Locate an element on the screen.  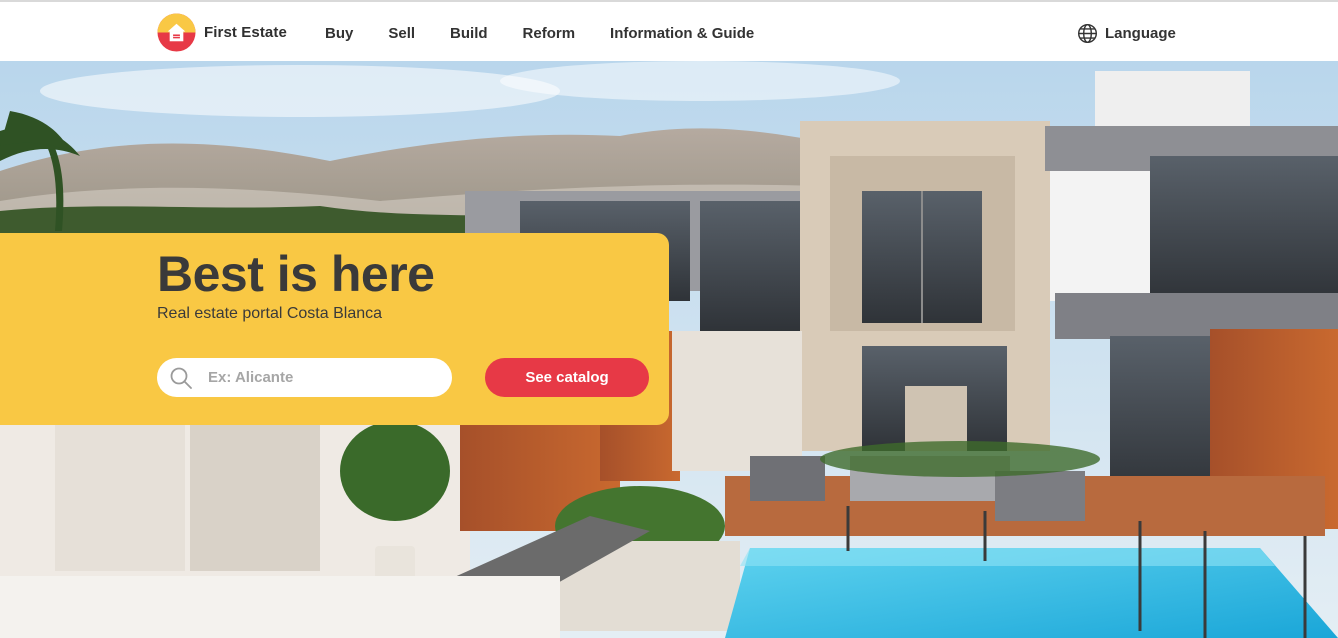
nav-item-buy: Buy is located at coordinates (339, 33).